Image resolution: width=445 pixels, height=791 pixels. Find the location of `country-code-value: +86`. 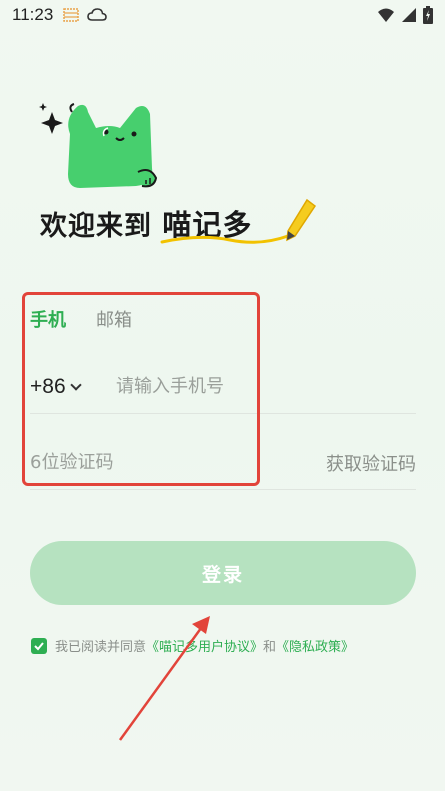

country-code-value: +86 is located at coordinates (48, 386).